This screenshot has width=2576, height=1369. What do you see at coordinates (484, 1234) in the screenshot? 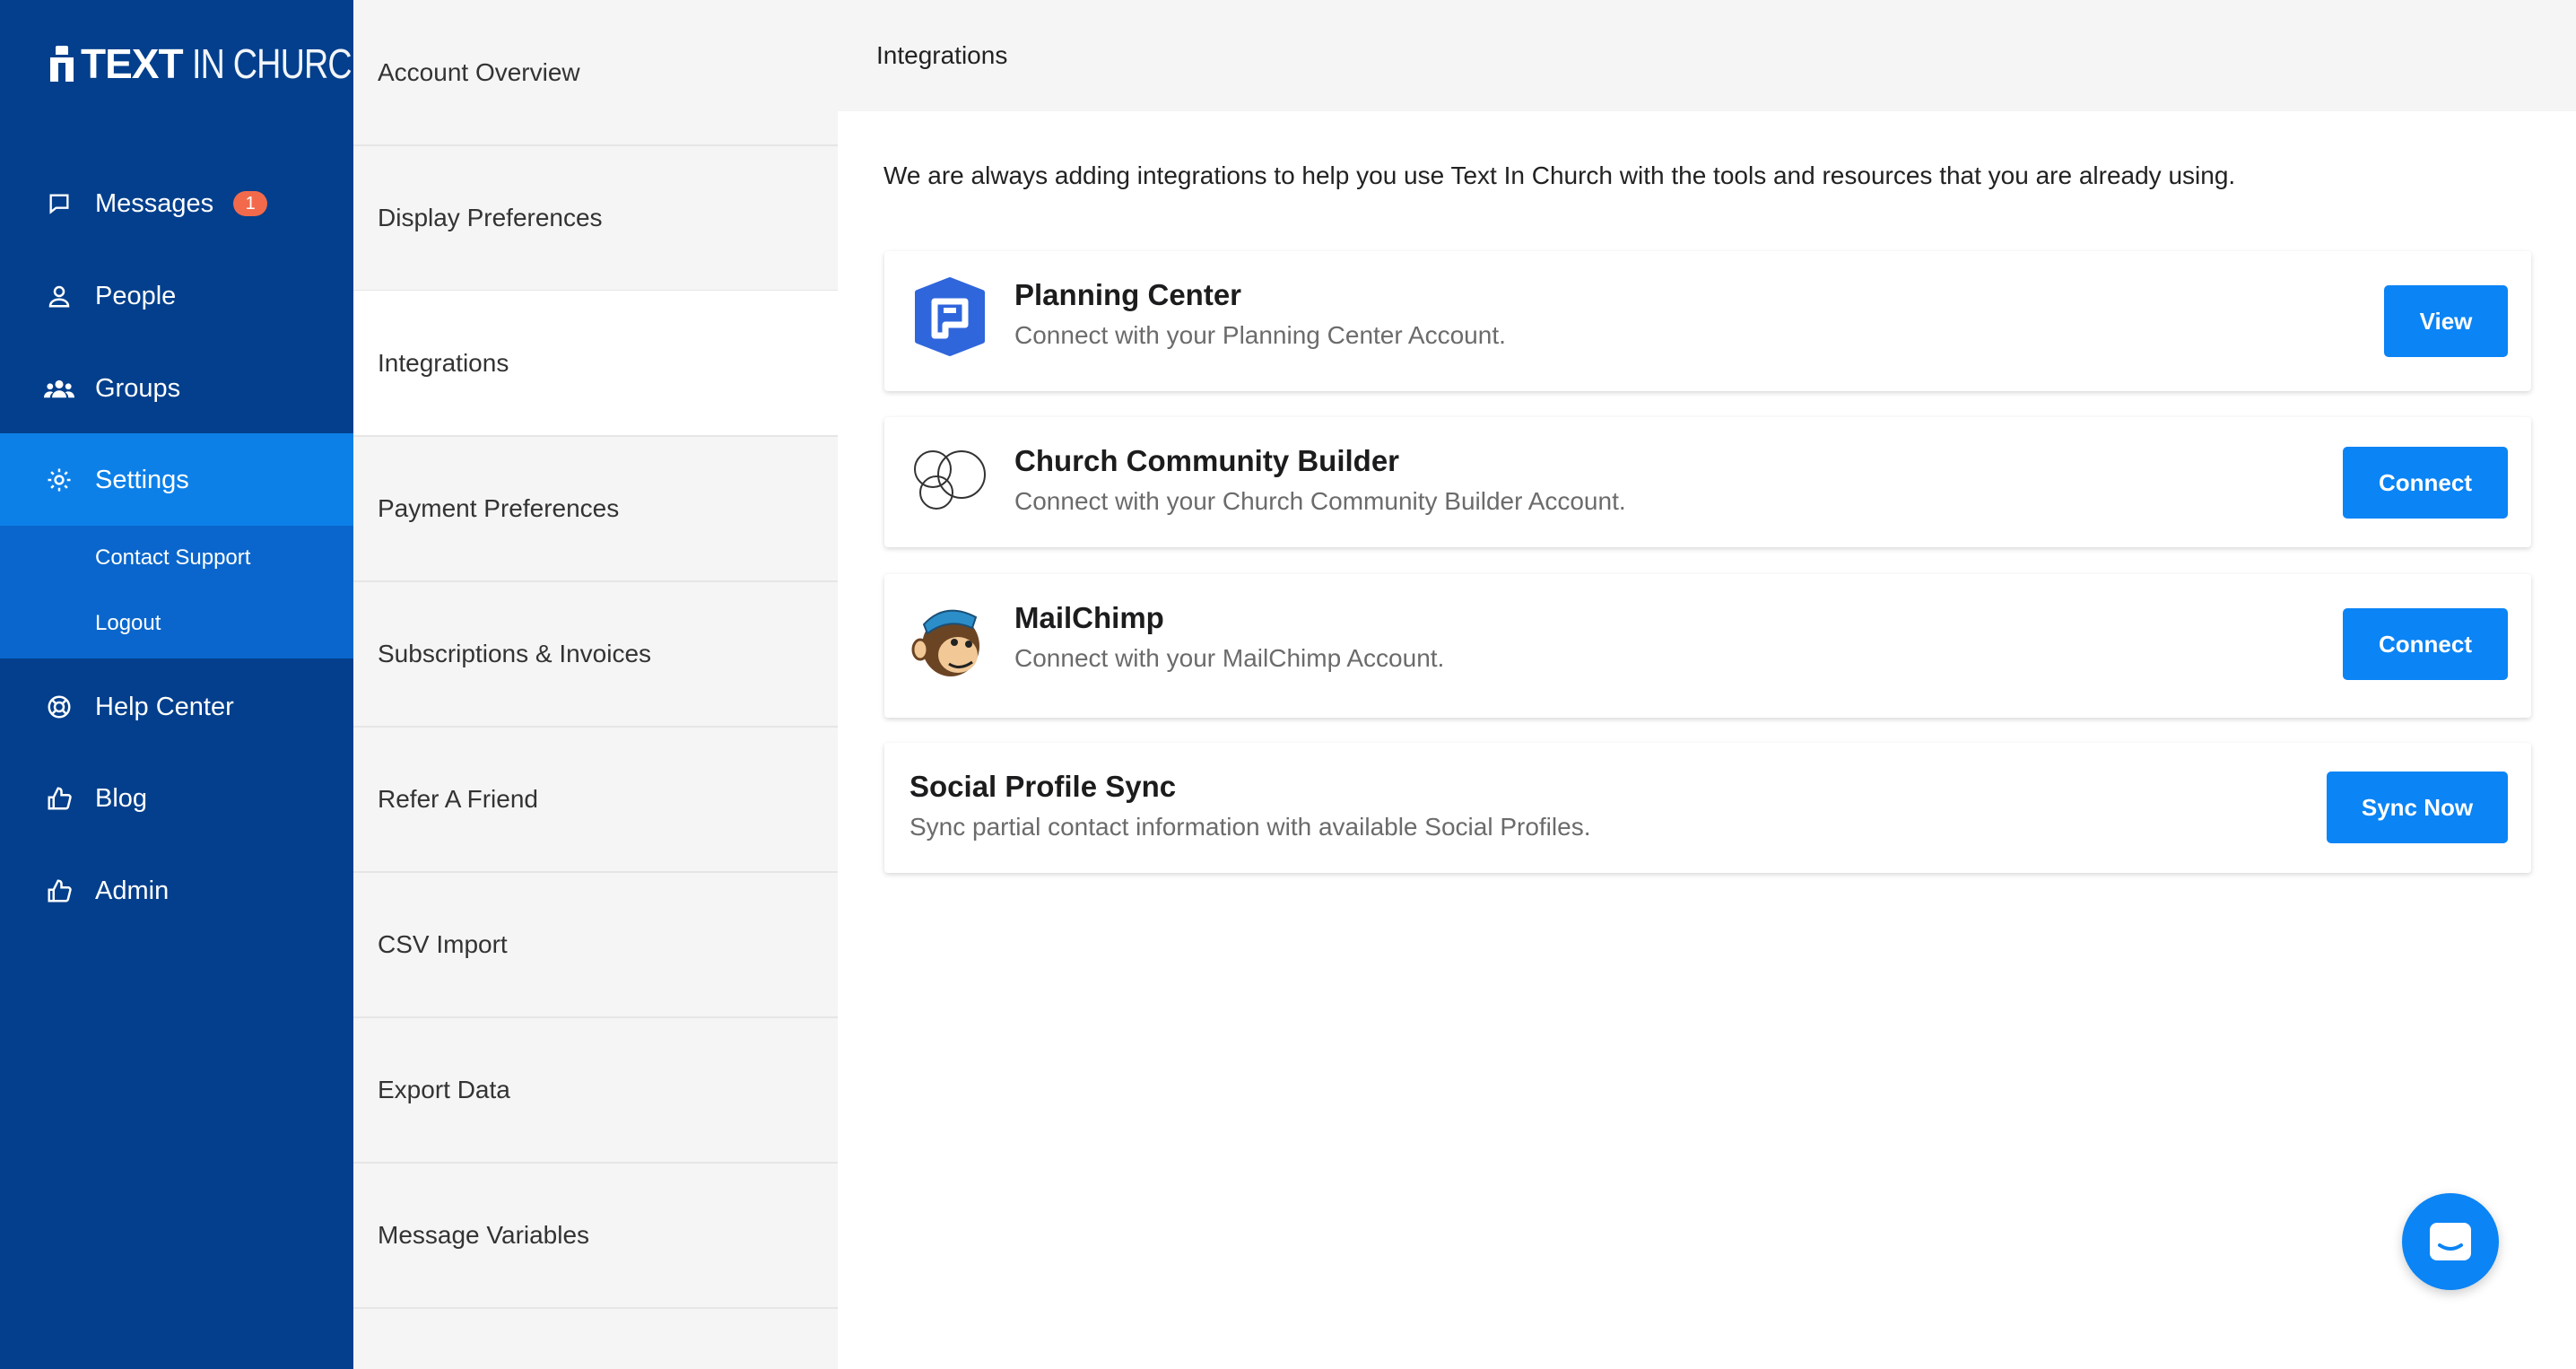
I see `settings-menu-label: Message Variables` at bounding box center [484, 1234].